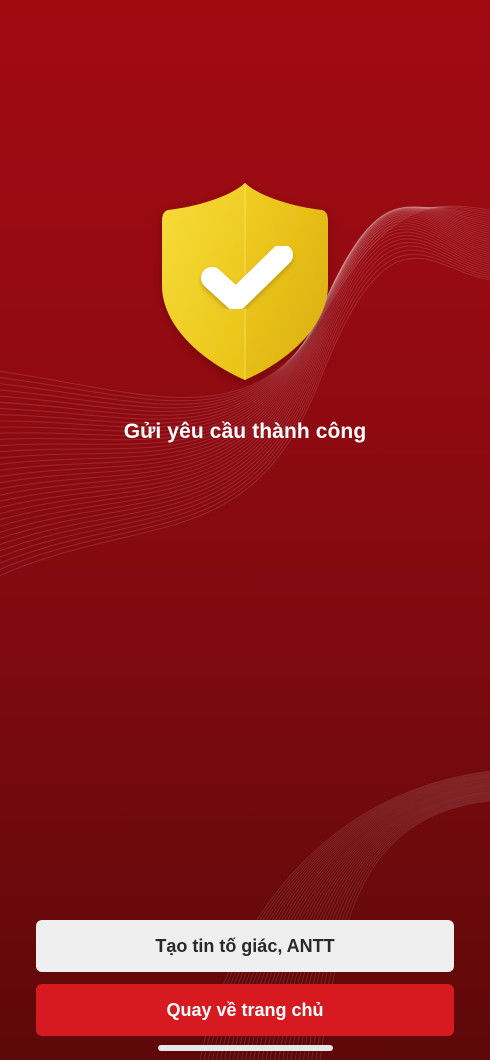  What do you see at coordinates (245, 431) in the screenshot?
I see `success-message: Gửi yêu cầu thành công` at bounding box center [245, 431].